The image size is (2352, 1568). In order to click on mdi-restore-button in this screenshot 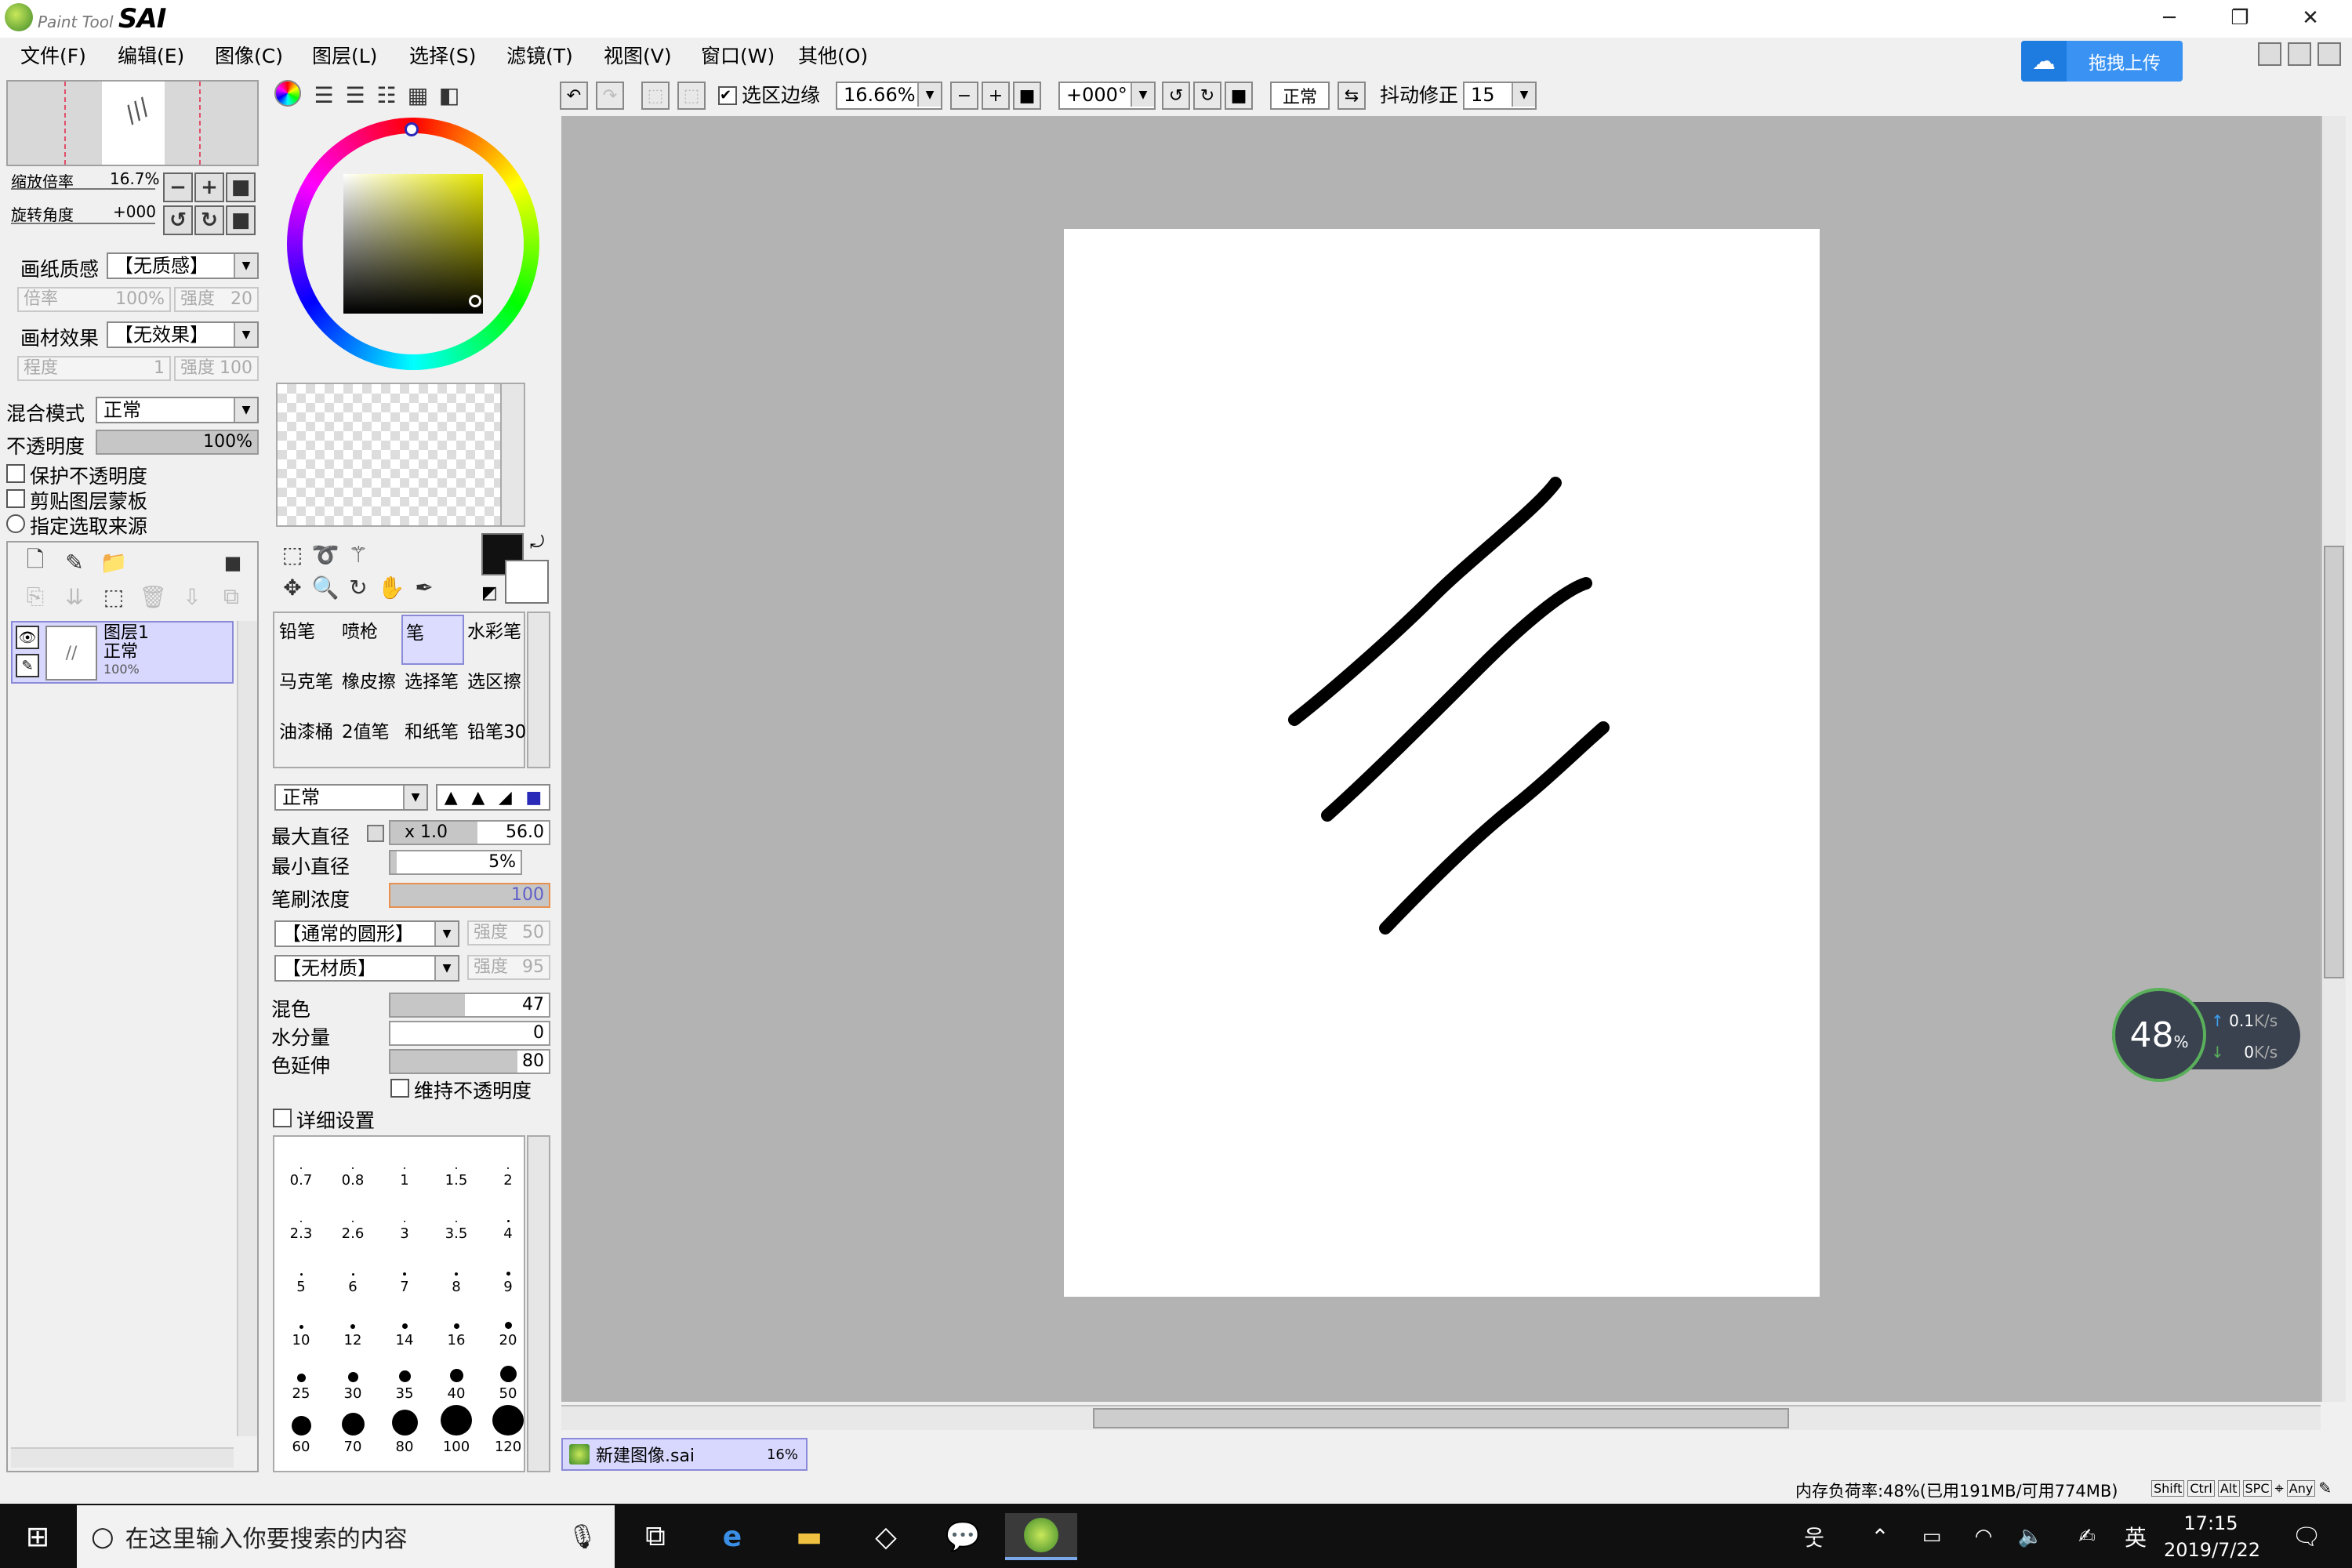, I will do `click(2299, 54)`.